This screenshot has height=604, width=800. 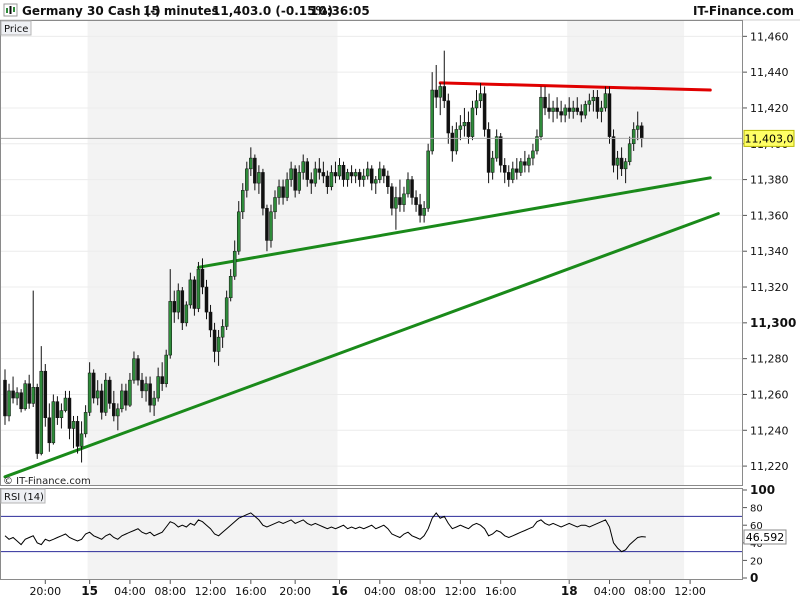 I want to click on last-price-tag: 11,403,0, so click(x=769, y=138).